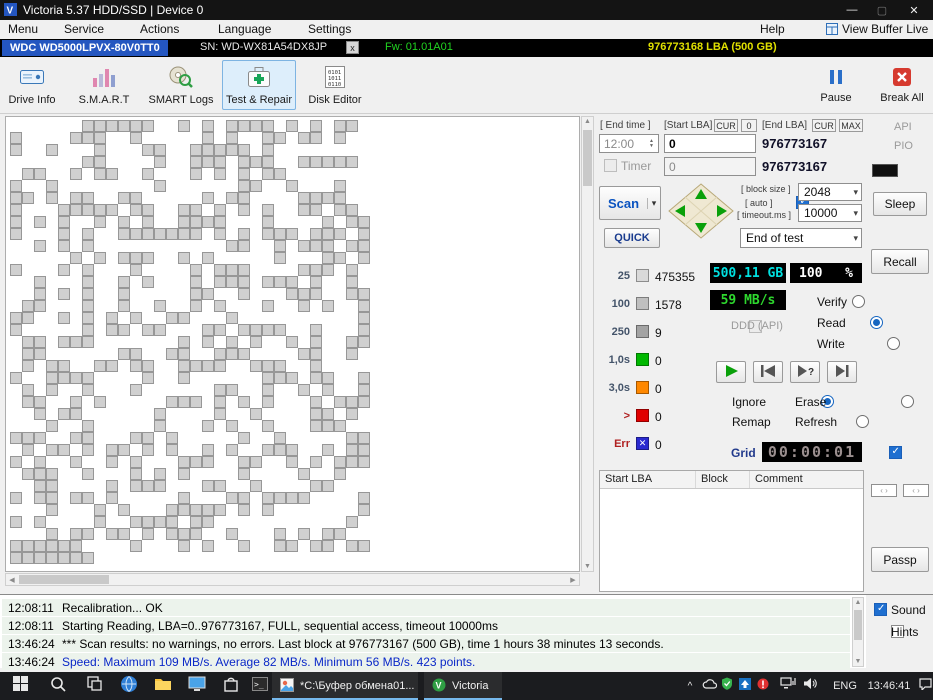 The image size is (933, 700). Describe the element at coordinates (632, 238) in the screenshot. I see `quick-button: QUICK` at that location.